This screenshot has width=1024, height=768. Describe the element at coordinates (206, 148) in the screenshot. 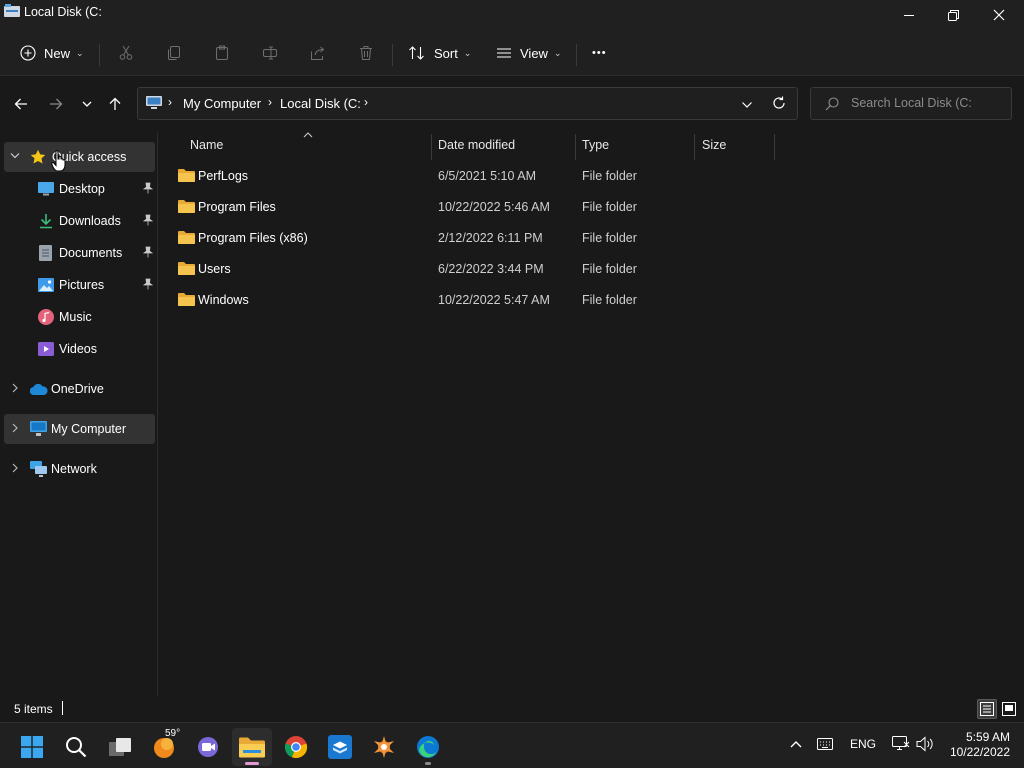

I see `column-header-name: Name` at that location.